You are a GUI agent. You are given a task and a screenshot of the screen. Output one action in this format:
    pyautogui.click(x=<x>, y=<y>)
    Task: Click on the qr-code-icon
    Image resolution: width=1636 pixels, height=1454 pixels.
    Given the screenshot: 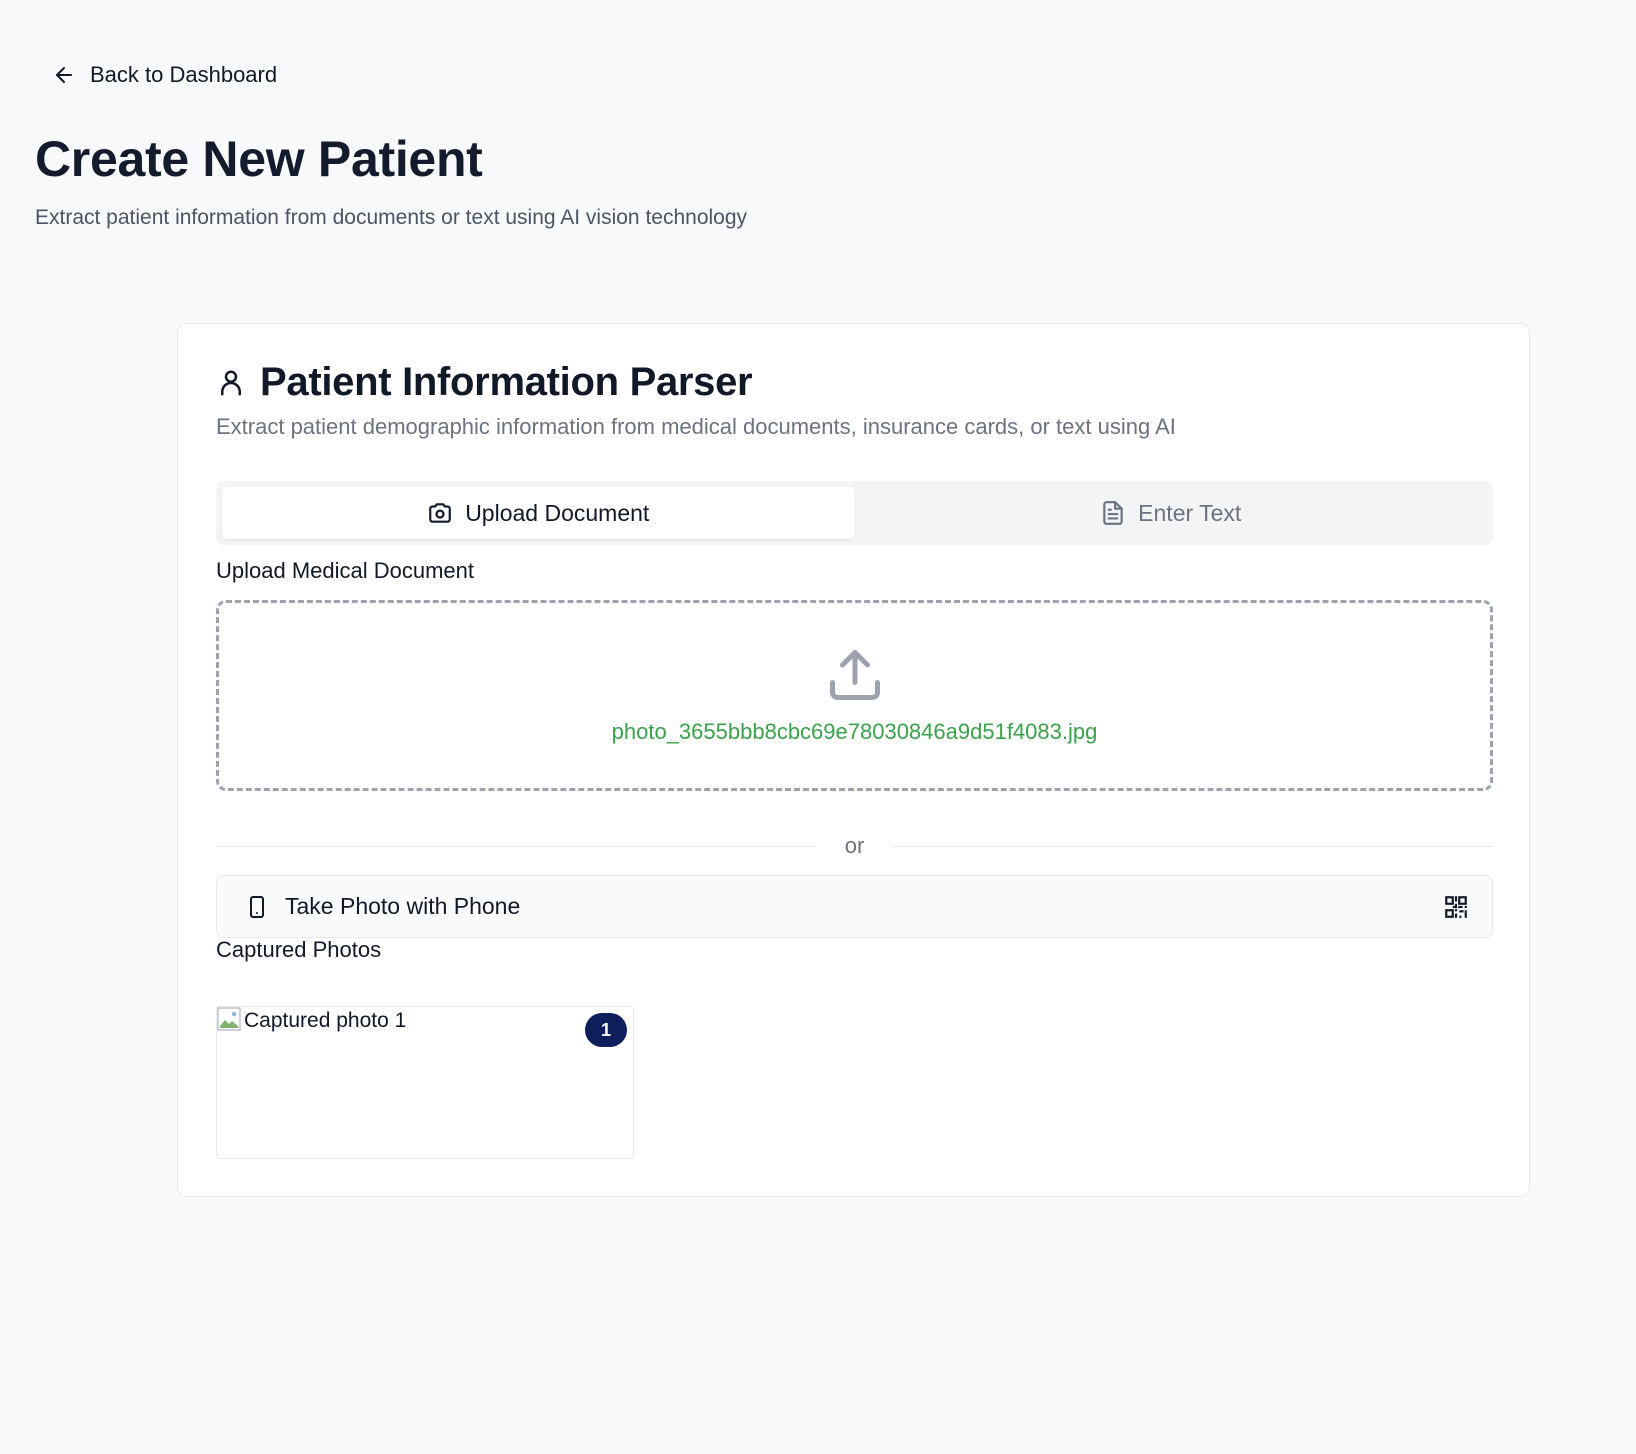 What is the action you would take?
    pyautogui.click(x=1456, y=906)
    